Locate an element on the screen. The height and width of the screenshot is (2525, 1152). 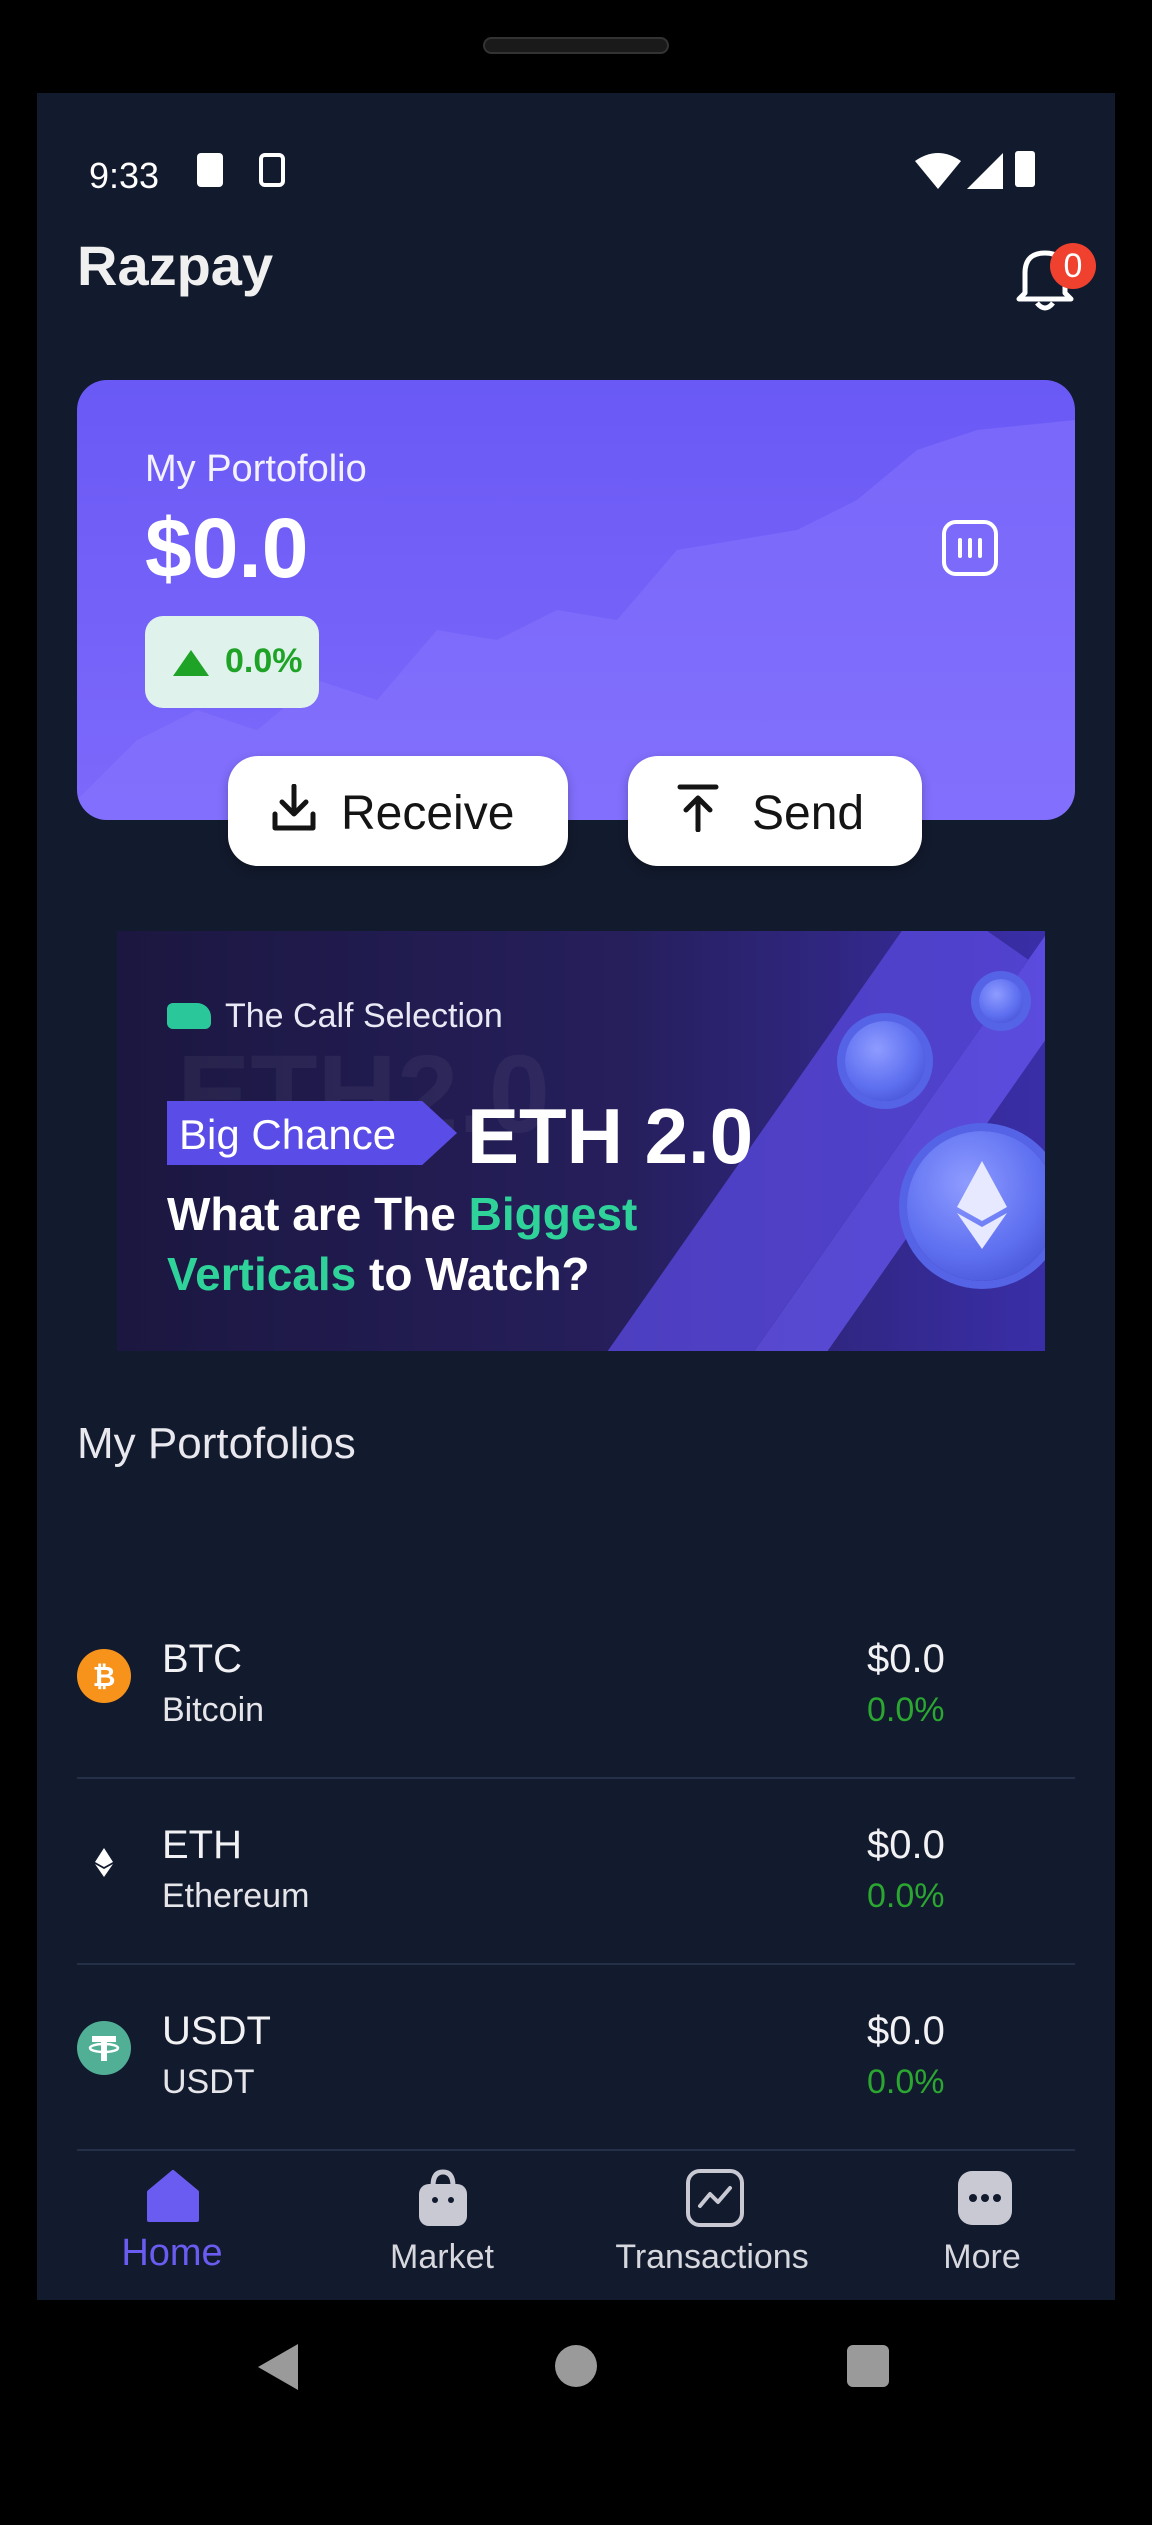
wifi-icon is located at coordinates (938, 171).